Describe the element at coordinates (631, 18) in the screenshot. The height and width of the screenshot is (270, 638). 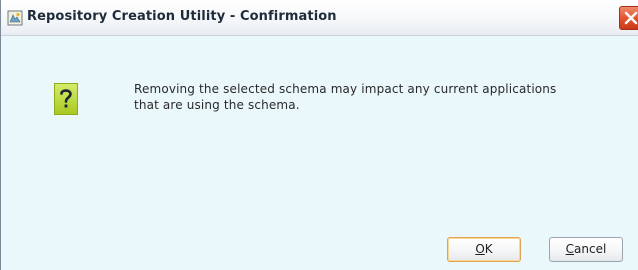
I see `close-icon` at that location.